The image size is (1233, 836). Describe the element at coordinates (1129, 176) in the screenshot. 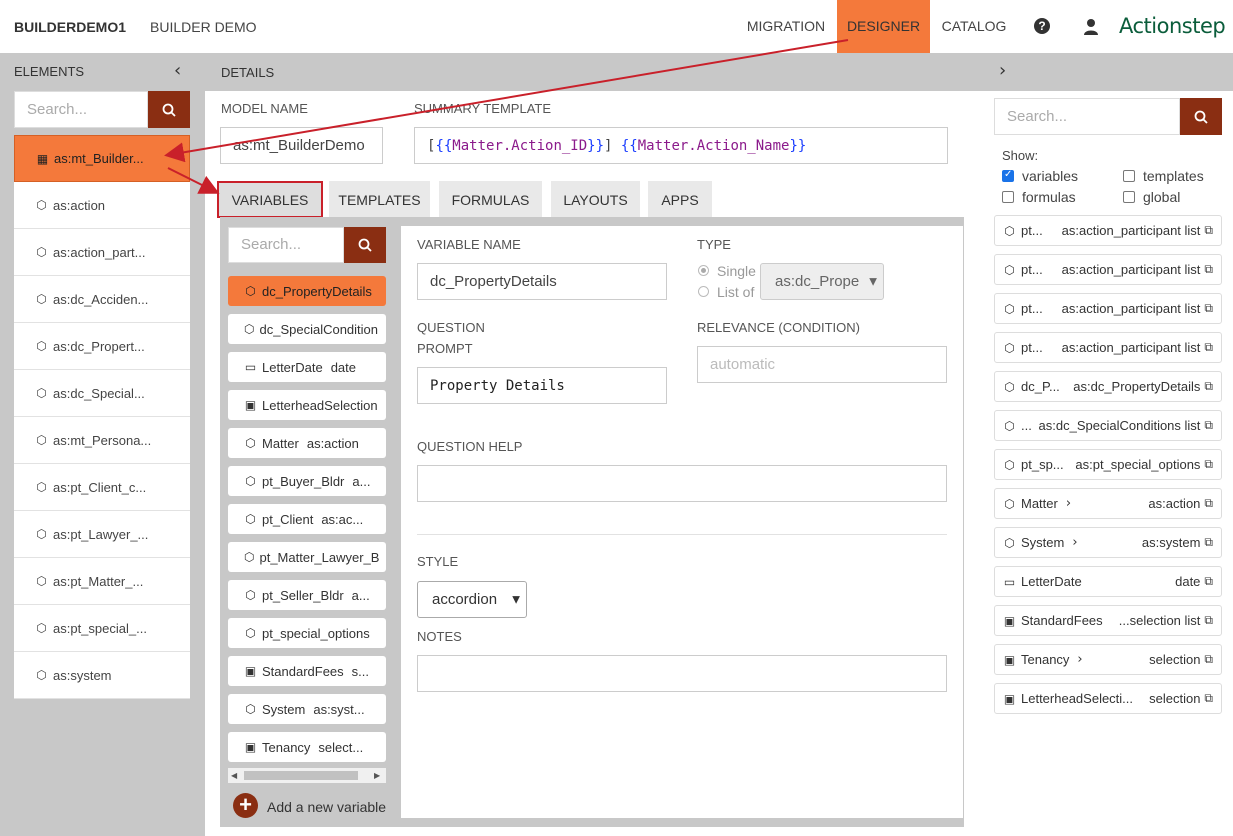

I see `filter-templates-checkbox` at that location.